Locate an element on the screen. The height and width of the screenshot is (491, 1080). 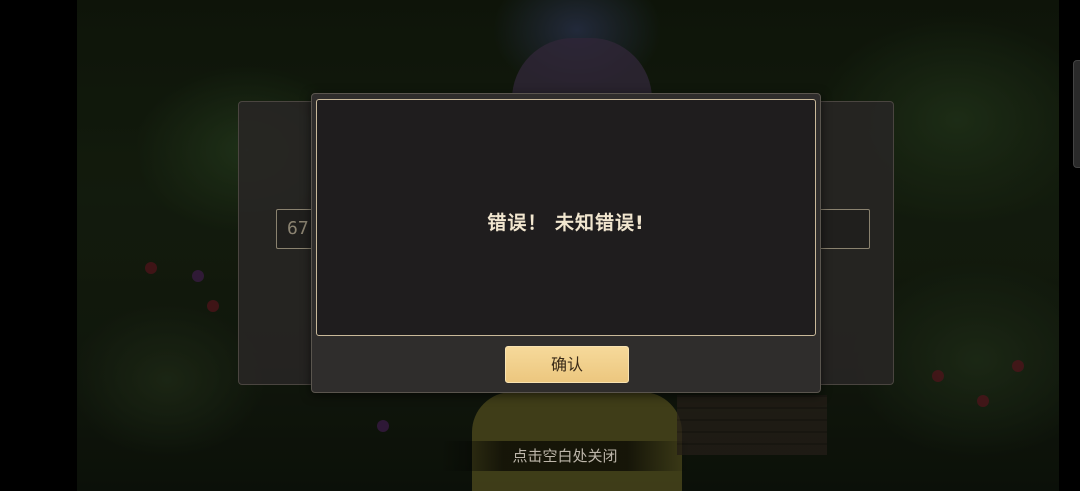
error-message: 错误！ 未知错误! is located at coordinates (566, 223).